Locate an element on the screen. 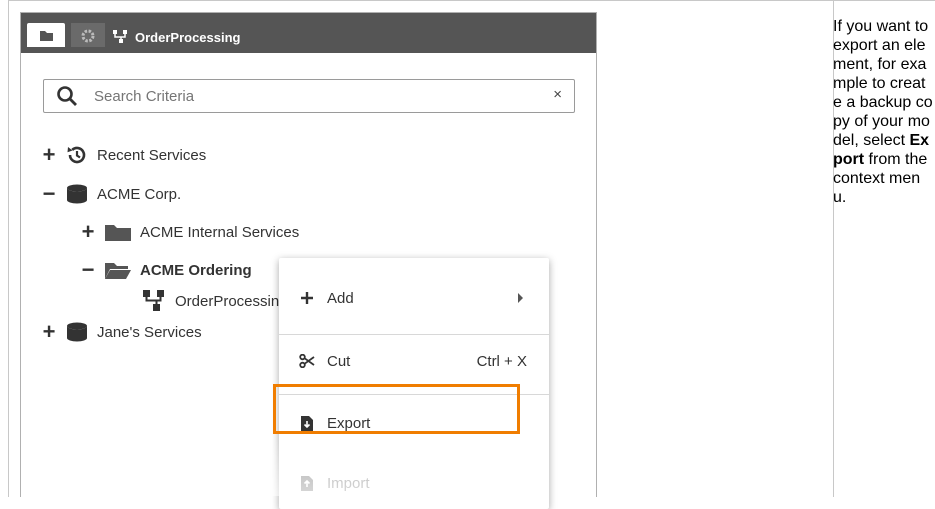  tree-item-acme-ordering: − ACME Ordering is located at coordinates (166, 270).